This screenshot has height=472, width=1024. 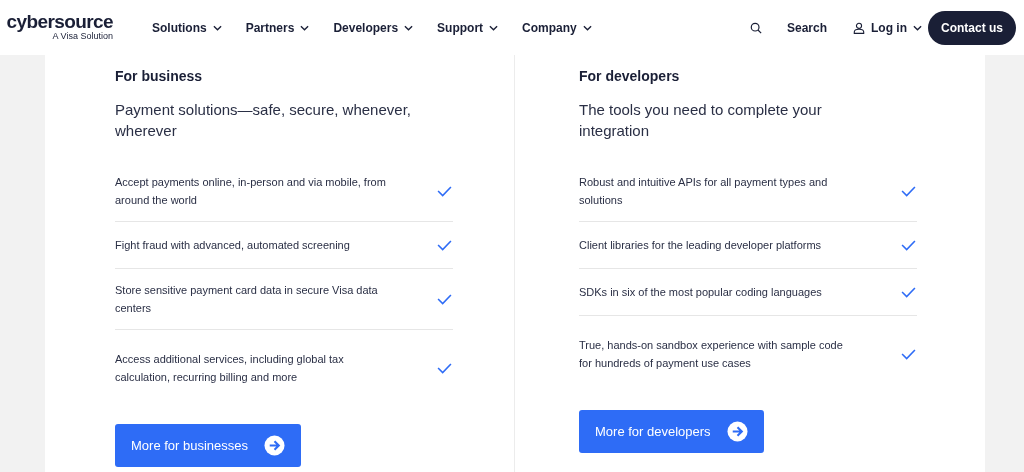 What do you see at coordinates (972, 27) in the screenshot?
I see `contact-us-button: Contact us` at bounding box center [972, 27].